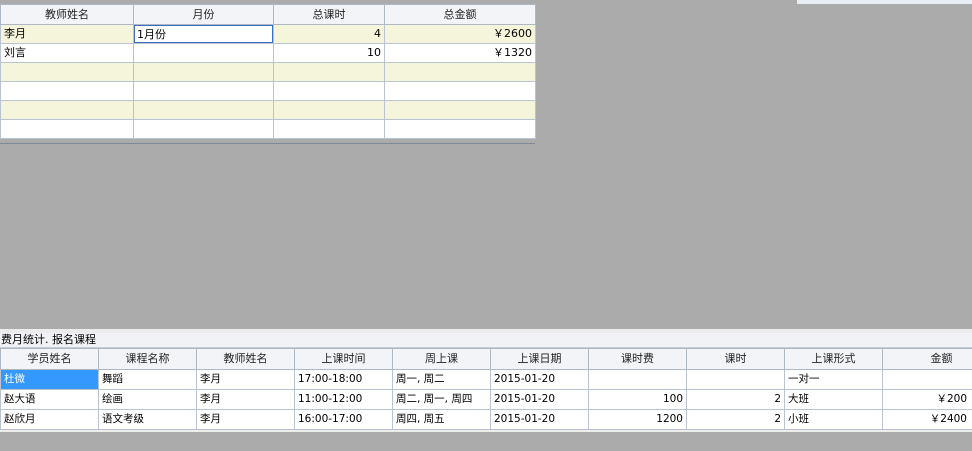 This screenshot has height=451, width=972. Describe the element at coordinates (147, 399) in the screenshot. I see `cell-course: 绘画` at that location.